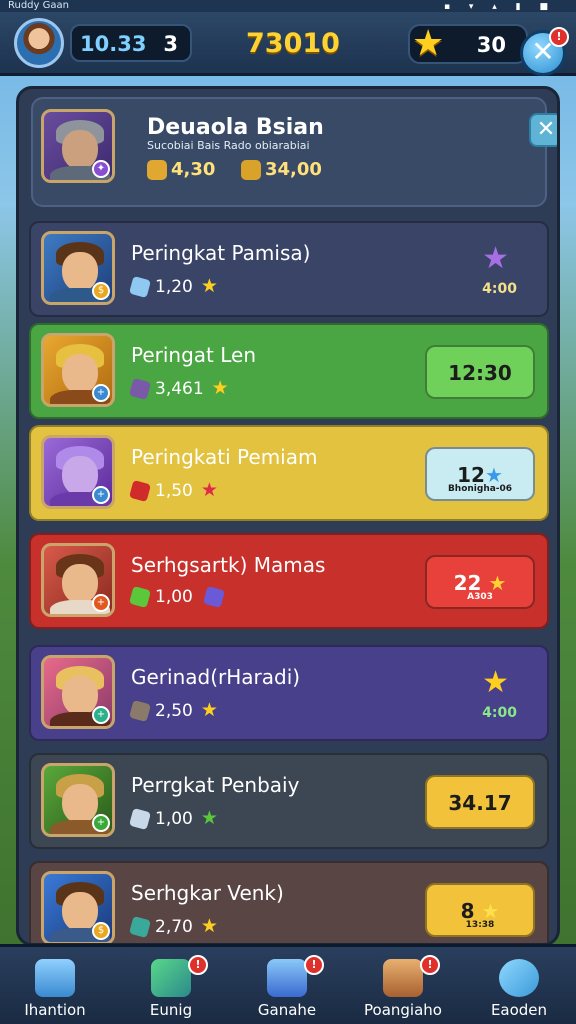 This screenshot has width=576, height=1024. Describe the element at coordinates (468, 44) in the screenshot. I see `coin-counter: ★ 30` at that location.